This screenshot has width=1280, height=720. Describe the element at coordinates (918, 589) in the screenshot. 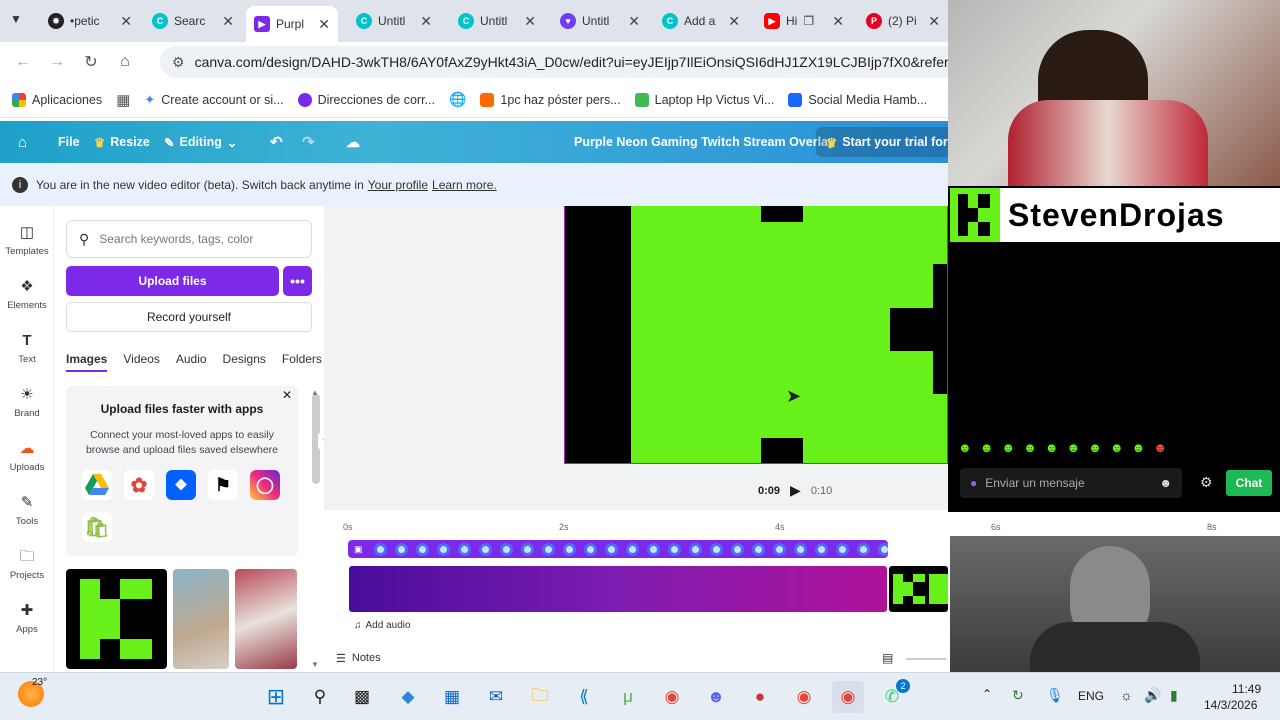

I see `k-logo-clip` at that location.